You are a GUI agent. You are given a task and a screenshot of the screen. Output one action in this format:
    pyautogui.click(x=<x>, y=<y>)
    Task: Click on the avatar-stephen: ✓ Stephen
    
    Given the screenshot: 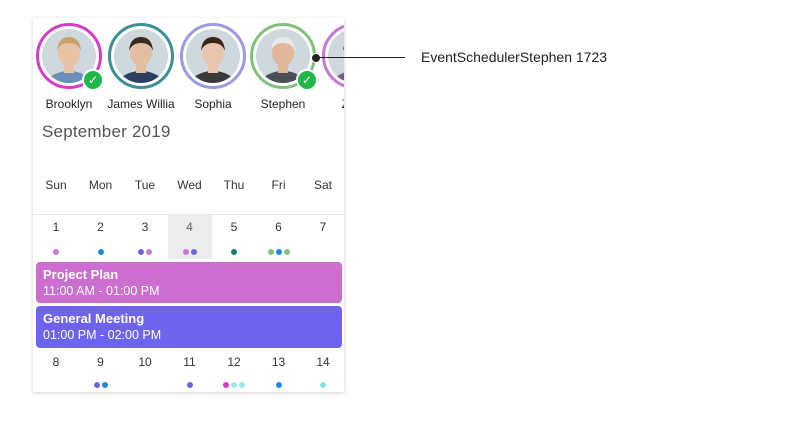 What is the action you would take?
    pyautogui.click(x=284, y=67)
    